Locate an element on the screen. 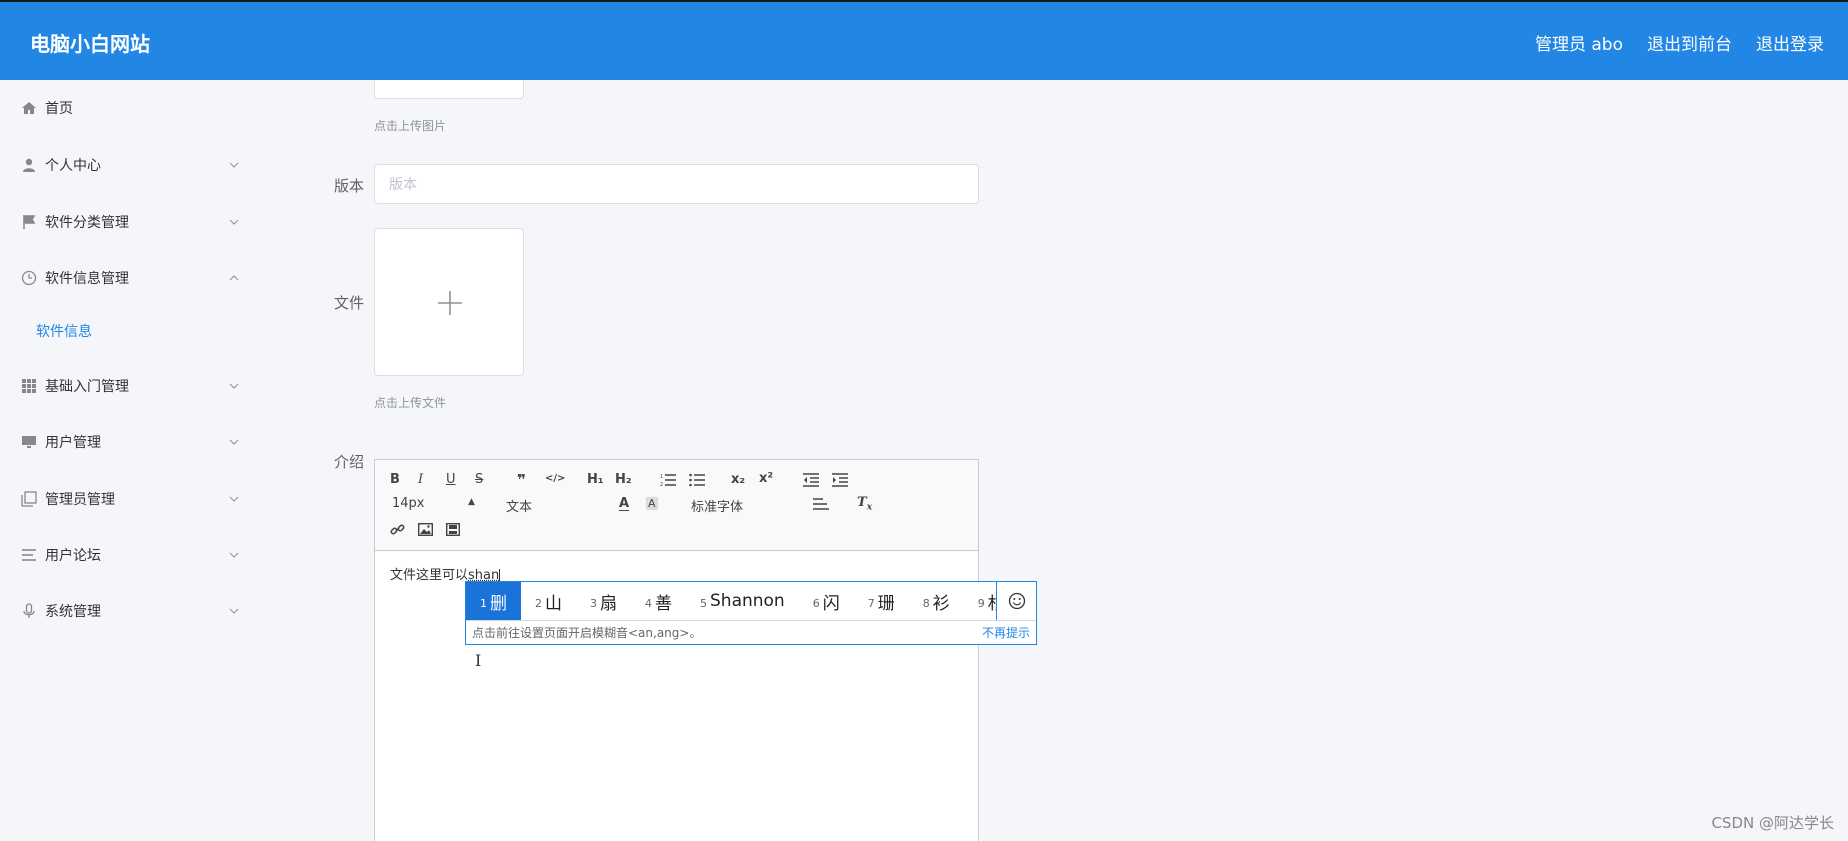 The height and width of the screenshot is (841, 1848). bold-button: B is located at coordinates (395, 479).